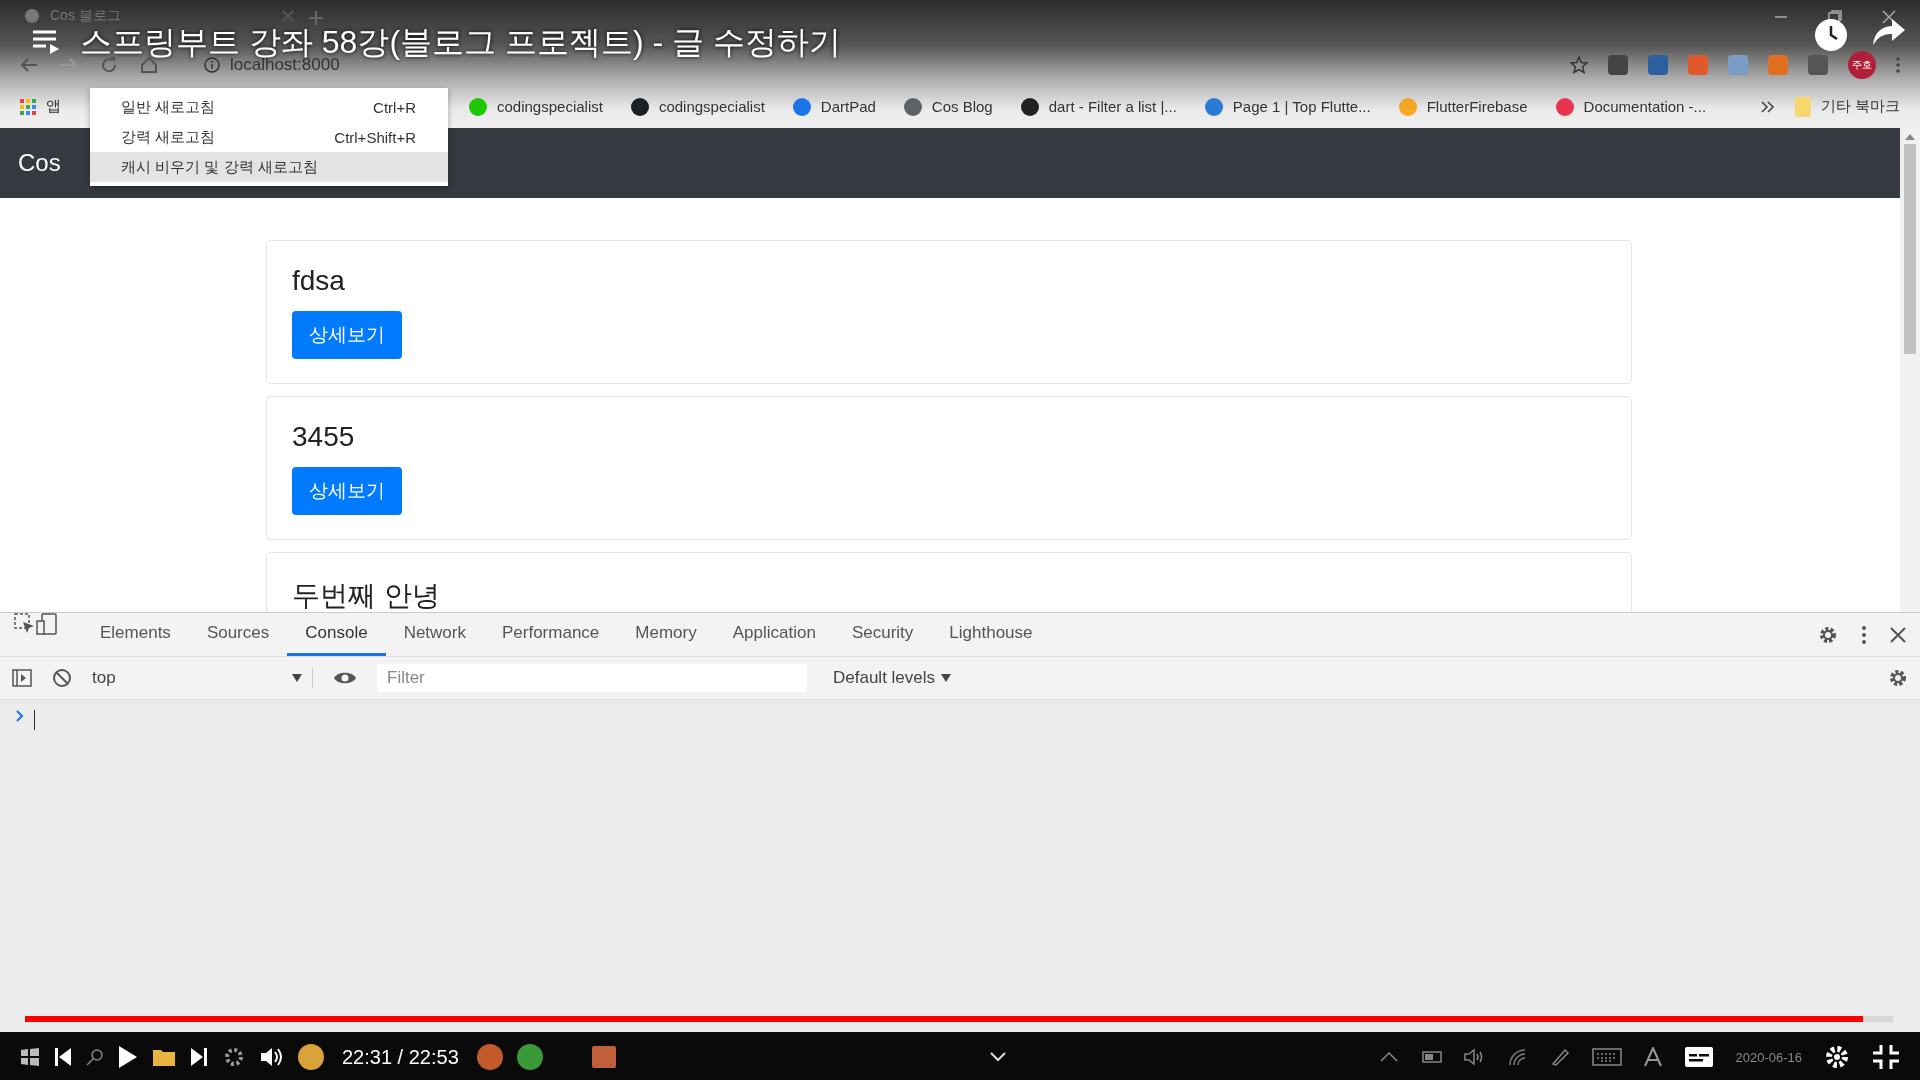  Describe the element at coordinates (1463, 106) in the screenshot. I see `bookmark: FlutterFirebase` at that location.